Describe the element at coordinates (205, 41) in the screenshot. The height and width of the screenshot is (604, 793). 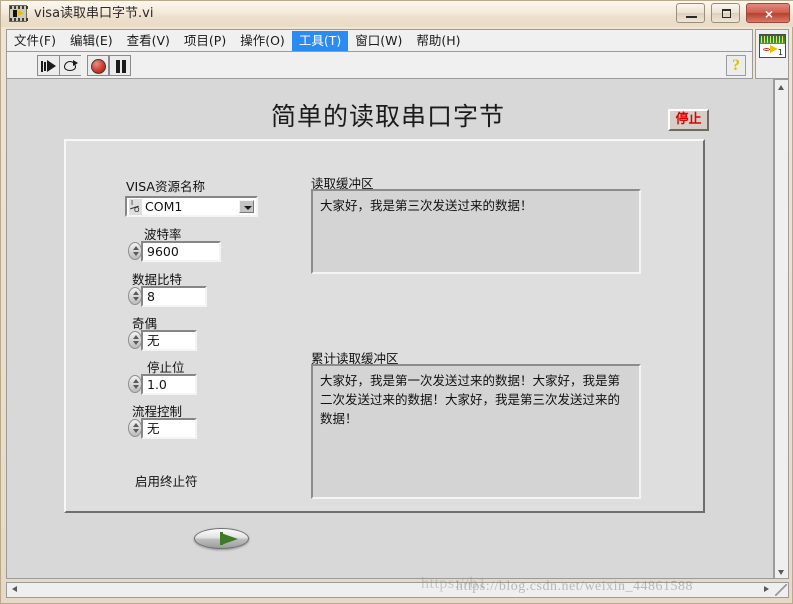
I see `menu-item-project: 项目(P)` at that location.